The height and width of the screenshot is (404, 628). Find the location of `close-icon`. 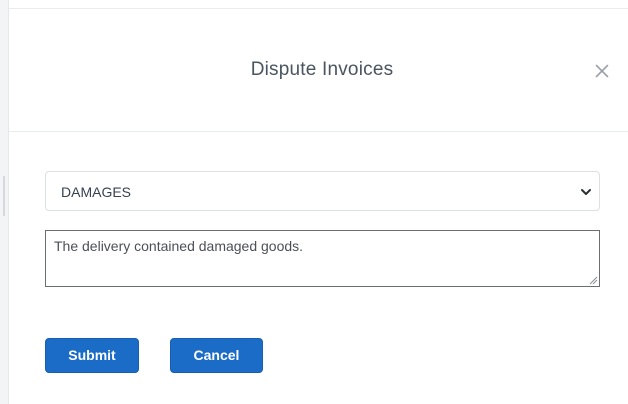

close-icon is located at coordinates (602, 71).